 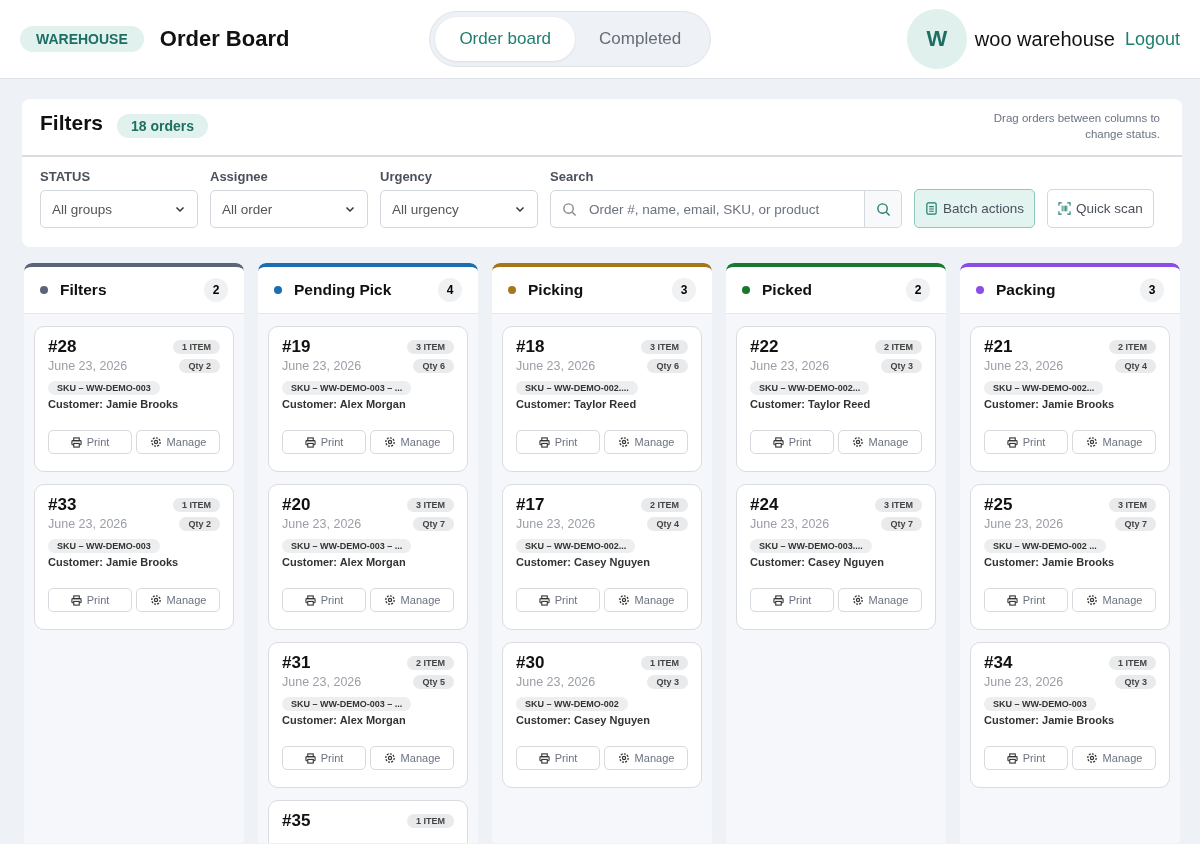 What do you see at coordinates (569, 209) in the screenshot?
I see `search-icon` at bounding box center [569, 209].